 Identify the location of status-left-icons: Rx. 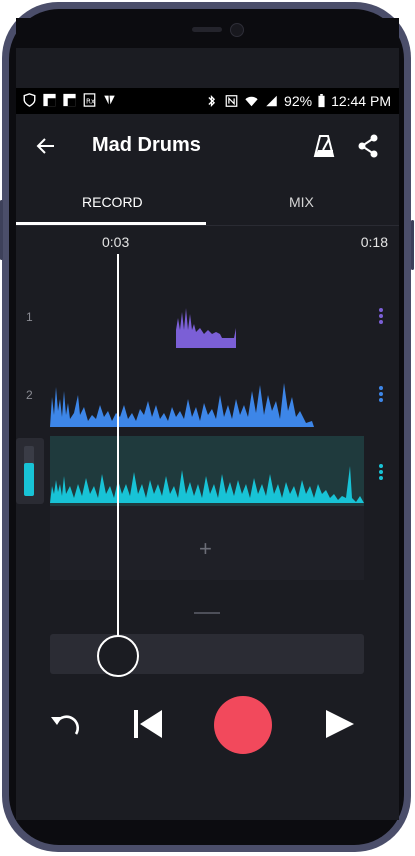
(69, 100).